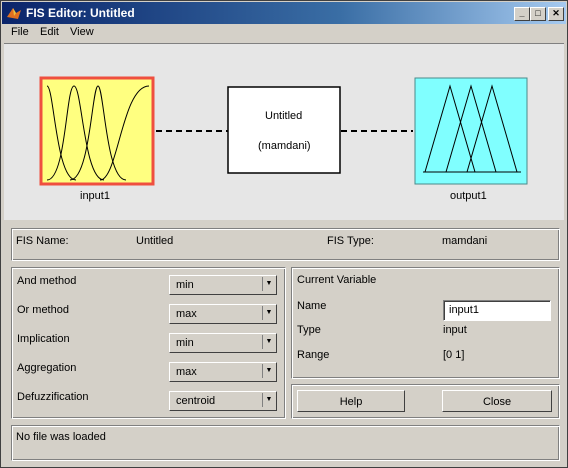 Image resolution: width=568 pixels, height=468 pixels. I want to click on close-window-button: ✕, so click(556, 14).